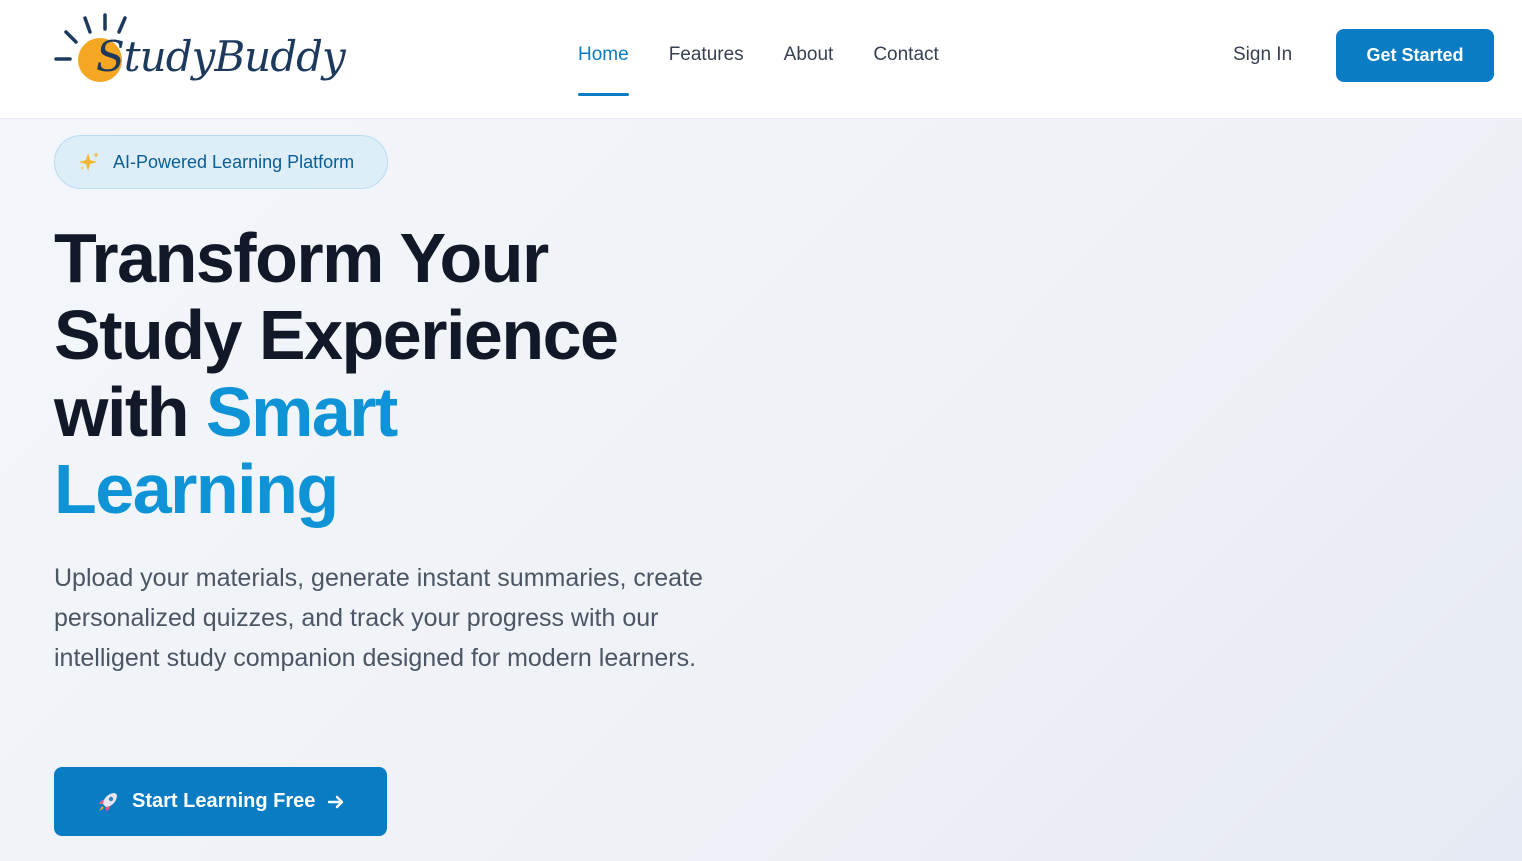 The width and height of the screenshot is (1522, 861). What do you see at coordinates (809, 70) in the screenshot?
I see `nav-item-about: About` at bounding box center [809, 70].